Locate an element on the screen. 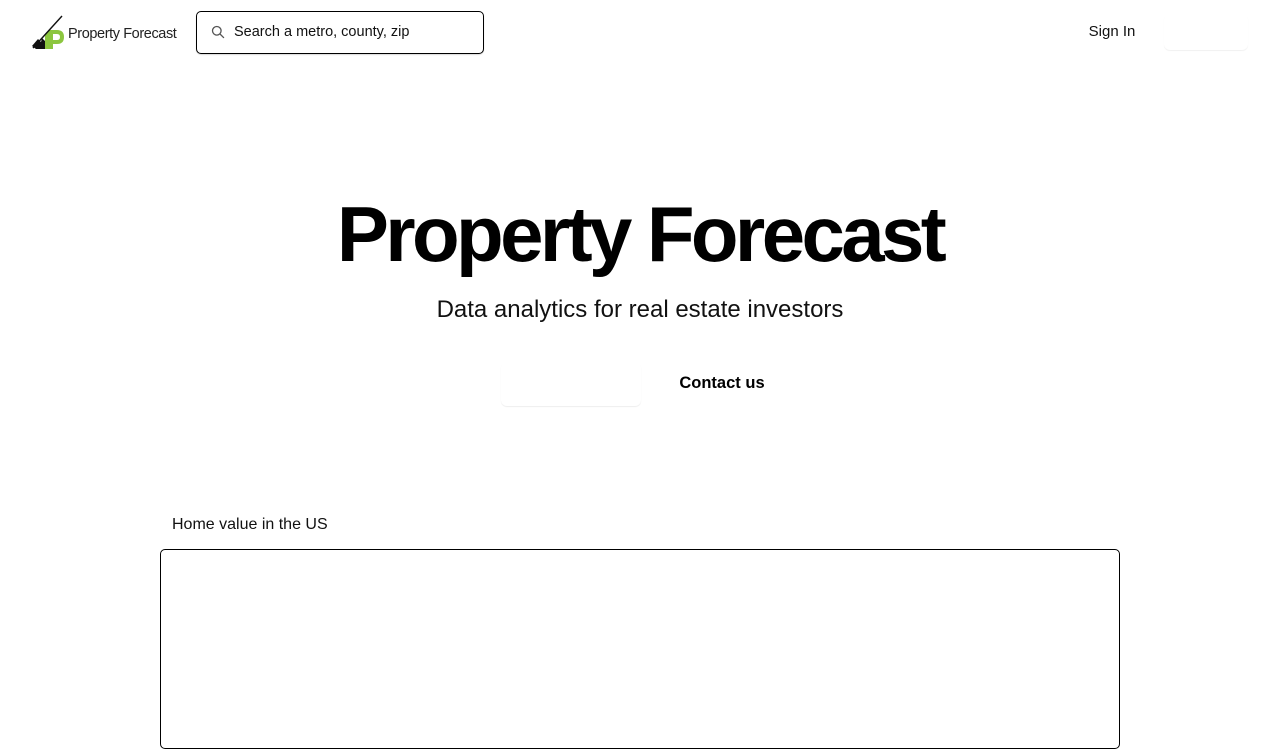 The width and height of the screenshot is (1280, 749). hero-title: Property Forecast is located at coordinates (641, 234).